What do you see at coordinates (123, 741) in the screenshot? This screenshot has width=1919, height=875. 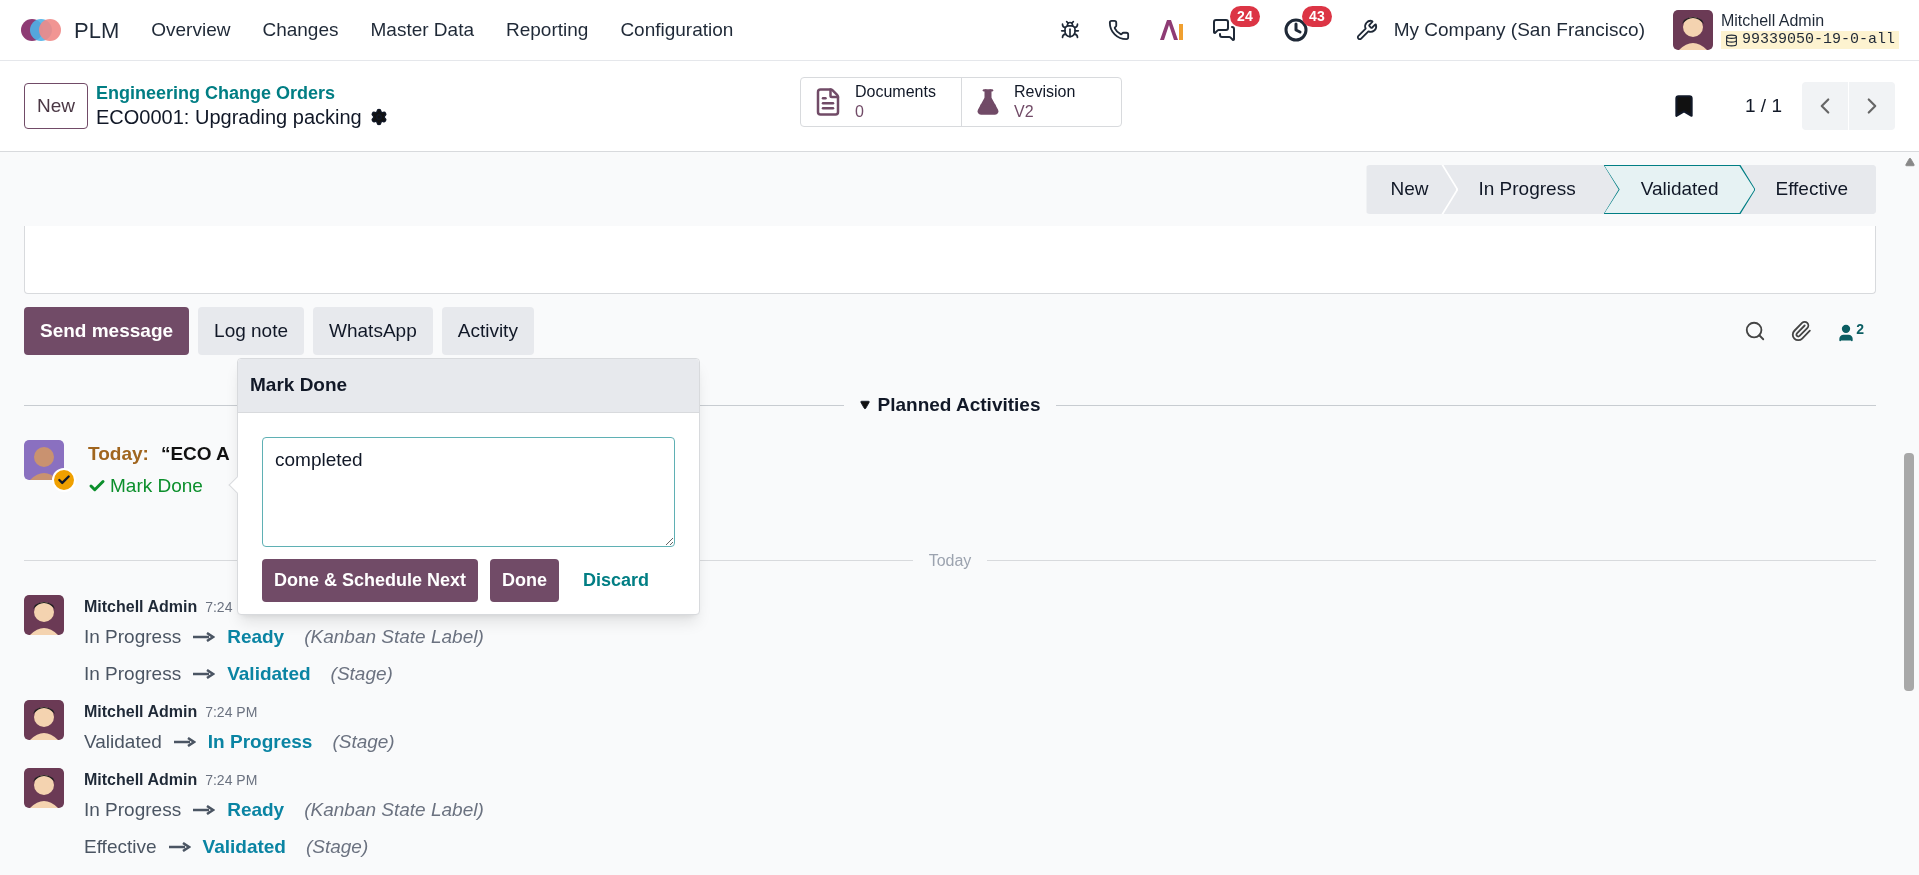 I see `old-value: Validated` at bounding box center [123, 741].